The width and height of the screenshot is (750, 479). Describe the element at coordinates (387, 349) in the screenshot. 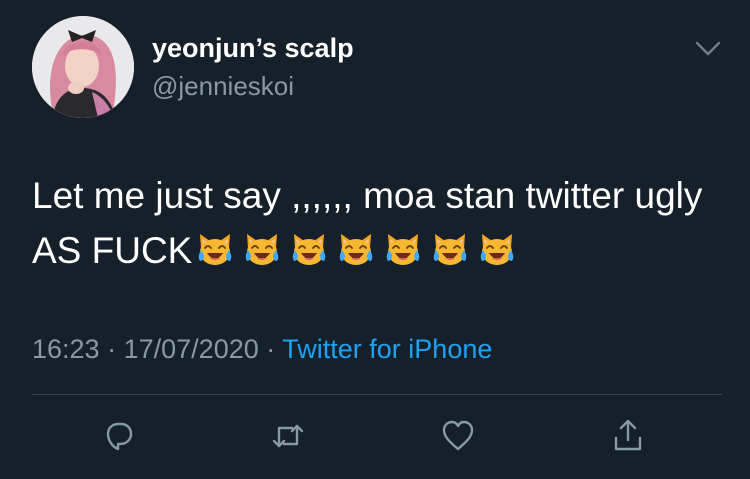

I see `tweet-source-link: Twitter for iPhone` at that location.